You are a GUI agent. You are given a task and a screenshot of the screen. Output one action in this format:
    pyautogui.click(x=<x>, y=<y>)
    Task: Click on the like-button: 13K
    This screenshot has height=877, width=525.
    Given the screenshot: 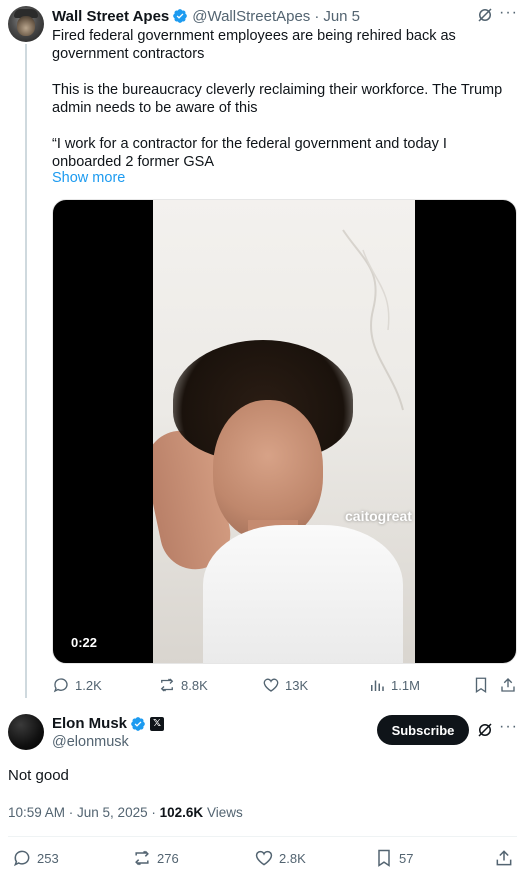 What is the action you would take?
    pyautogui.click(x=285, y=685)
    